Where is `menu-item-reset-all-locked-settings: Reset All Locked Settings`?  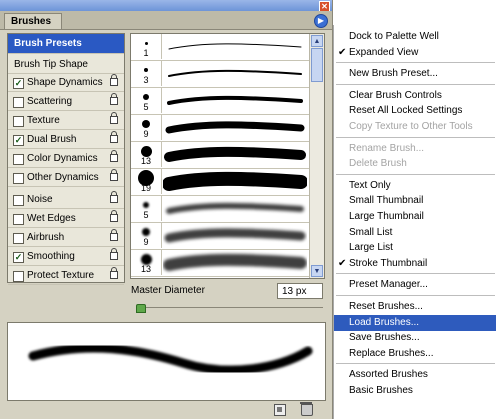
menu-item-reset-all-locked-settings: Reset All Locked Settings is located at coordinates (415, 111).